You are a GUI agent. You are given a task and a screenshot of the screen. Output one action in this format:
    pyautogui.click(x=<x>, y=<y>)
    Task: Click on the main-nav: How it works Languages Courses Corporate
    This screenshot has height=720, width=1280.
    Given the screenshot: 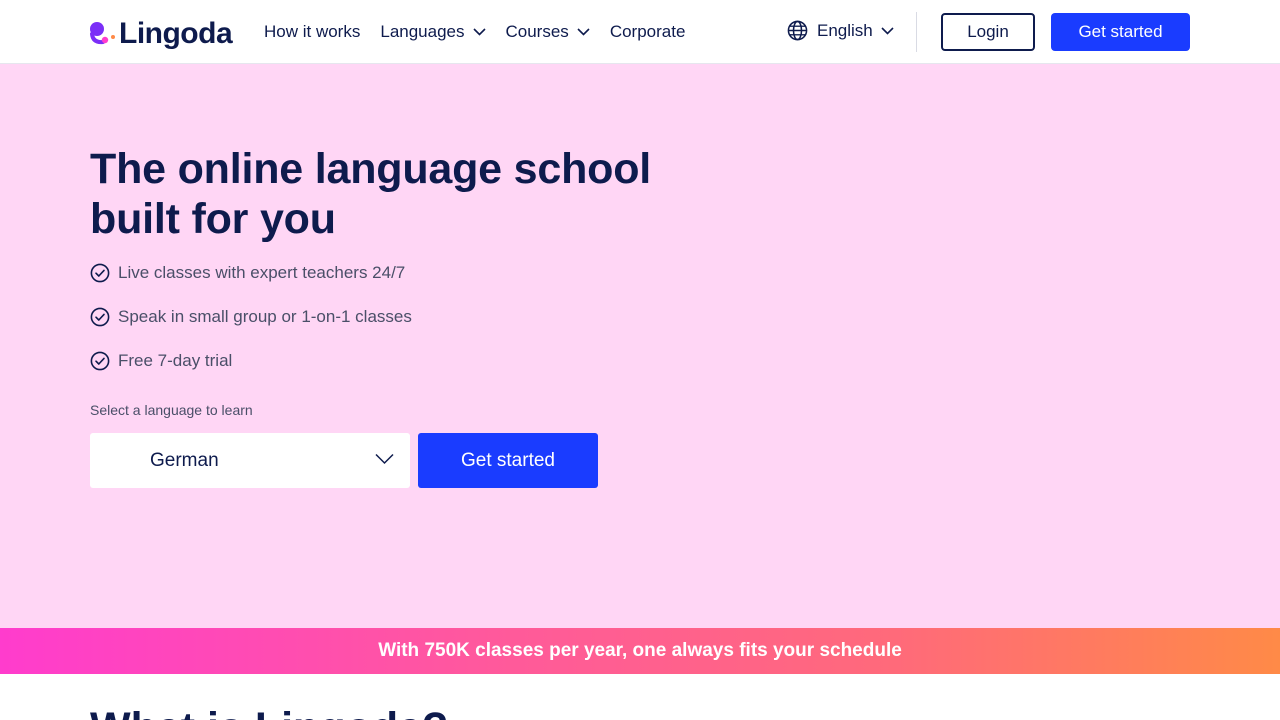 What is the action you would take?
    pyautogui.click(x=484, y=32)
    